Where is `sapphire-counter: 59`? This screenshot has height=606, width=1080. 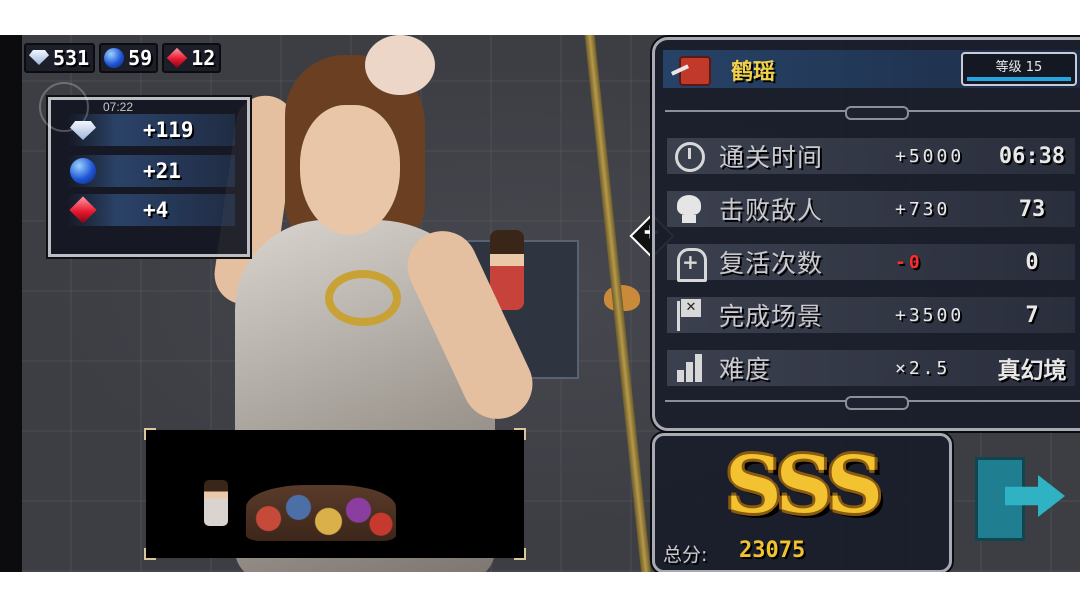
sapphire-counter: 59 is located at coordinates (129, 58).